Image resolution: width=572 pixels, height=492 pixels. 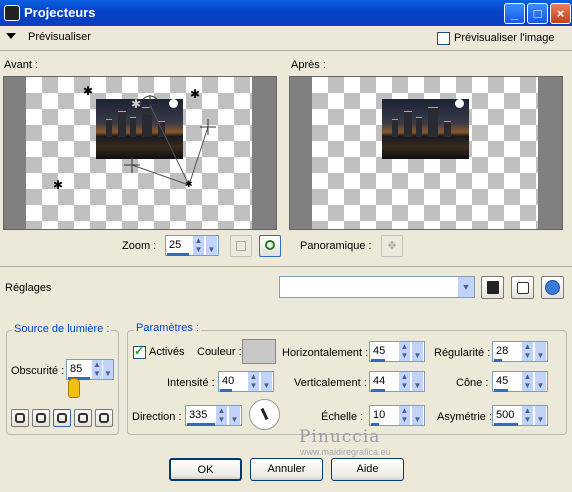 I want to click on cone-spinner: 45 ▲ ▼ ▼, so click(x=520, y=381).